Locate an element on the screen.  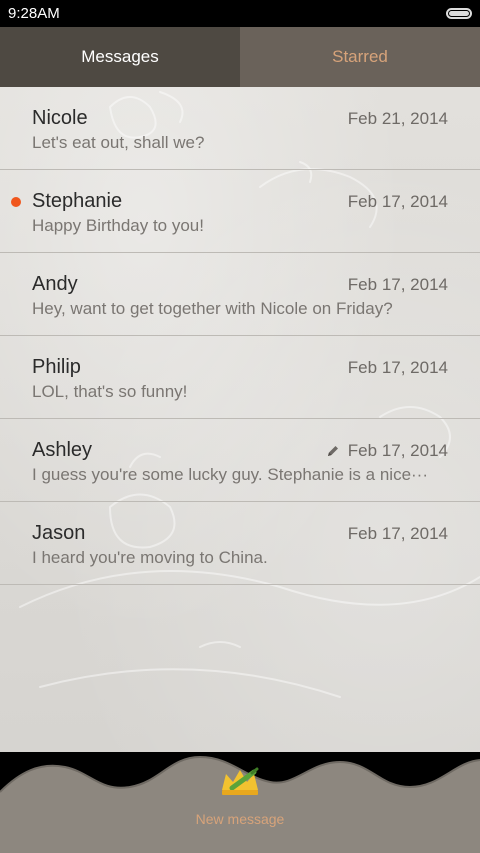
status-bar: 9:28AM is located at coordinates (240, 13).